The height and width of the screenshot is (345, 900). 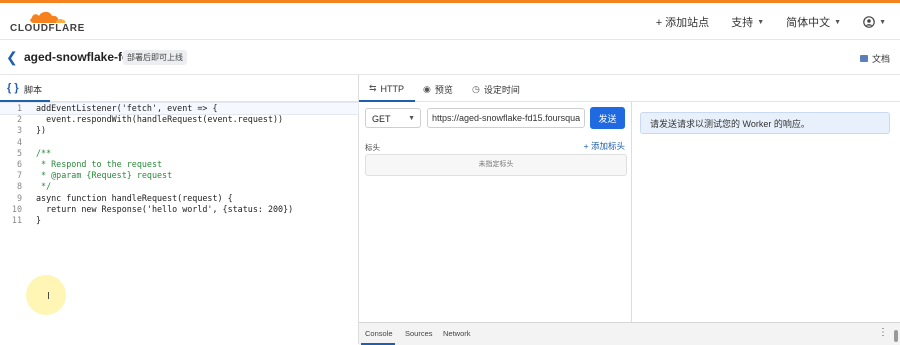 What do you see at coordinates (457, 333) in the screenshot?
I see `devtools-tab-network: Network` at bounding box center [457, 333].